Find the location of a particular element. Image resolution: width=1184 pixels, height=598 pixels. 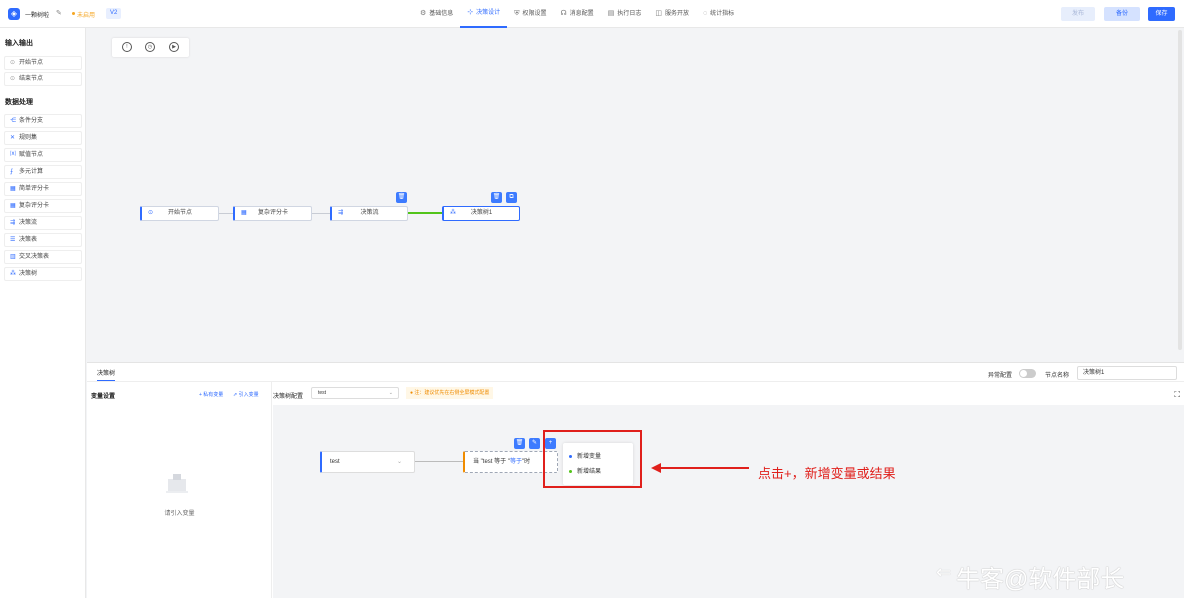

assign-icon: ⒳ is located at coordinates (13, 155).